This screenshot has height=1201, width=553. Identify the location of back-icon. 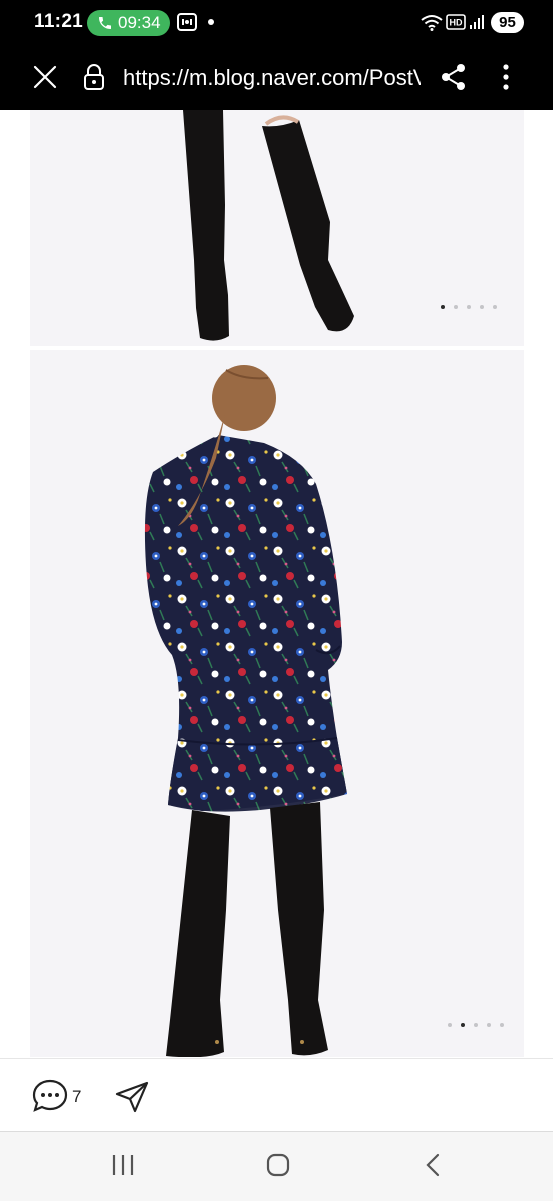
(433, 1165).